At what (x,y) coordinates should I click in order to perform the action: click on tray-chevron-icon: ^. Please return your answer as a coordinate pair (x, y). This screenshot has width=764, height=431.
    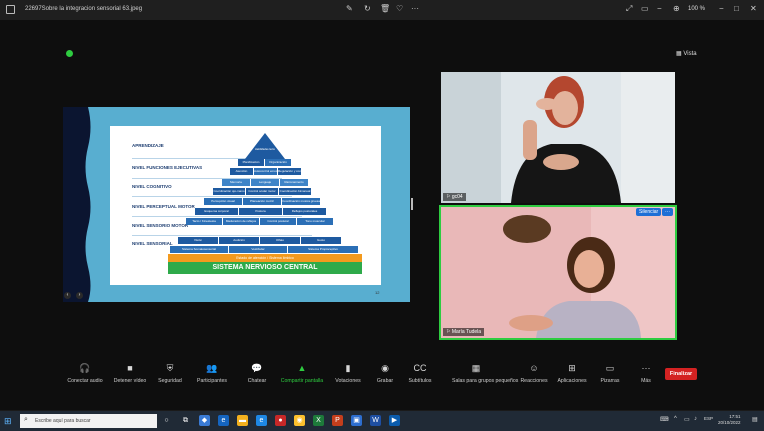
    Looking at the image, I should click on (675, 419).